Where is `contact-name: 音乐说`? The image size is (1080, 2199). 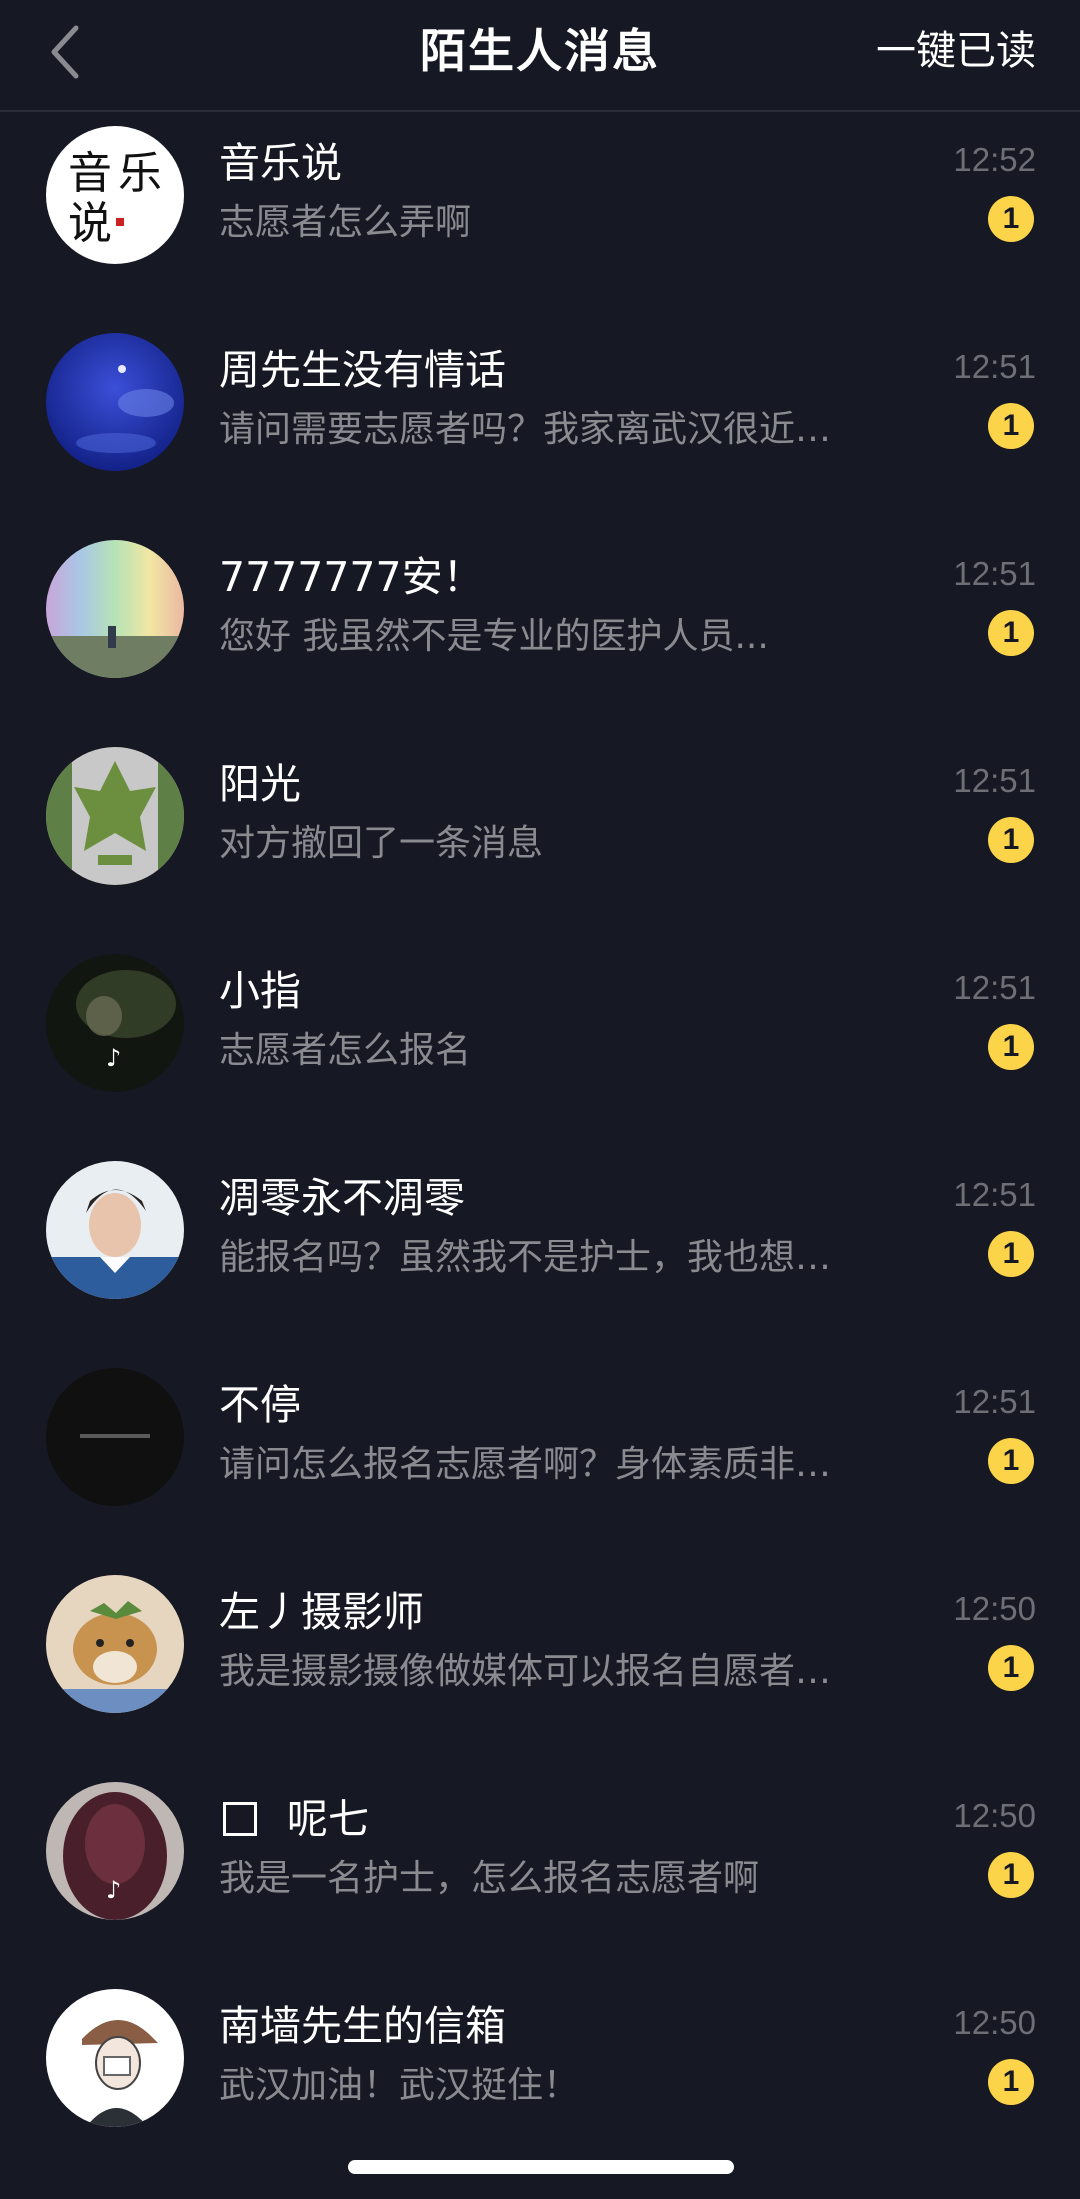
contact-name: 音乐说 is located at coordinates (280, 163).